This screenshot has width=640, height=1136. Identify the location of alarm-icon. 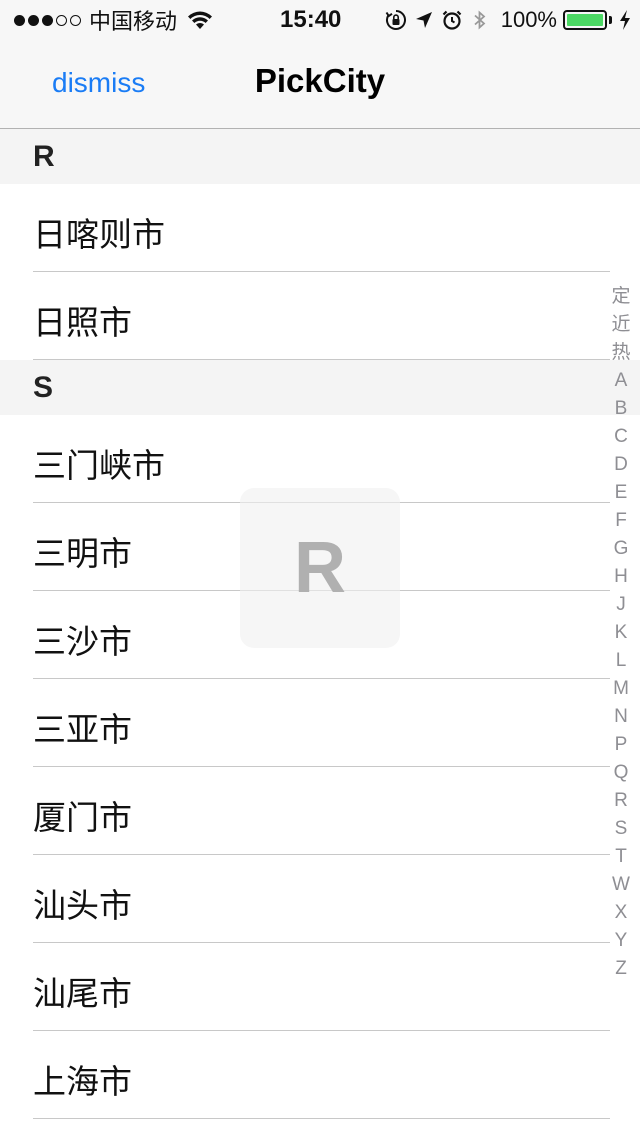
(451, 20).